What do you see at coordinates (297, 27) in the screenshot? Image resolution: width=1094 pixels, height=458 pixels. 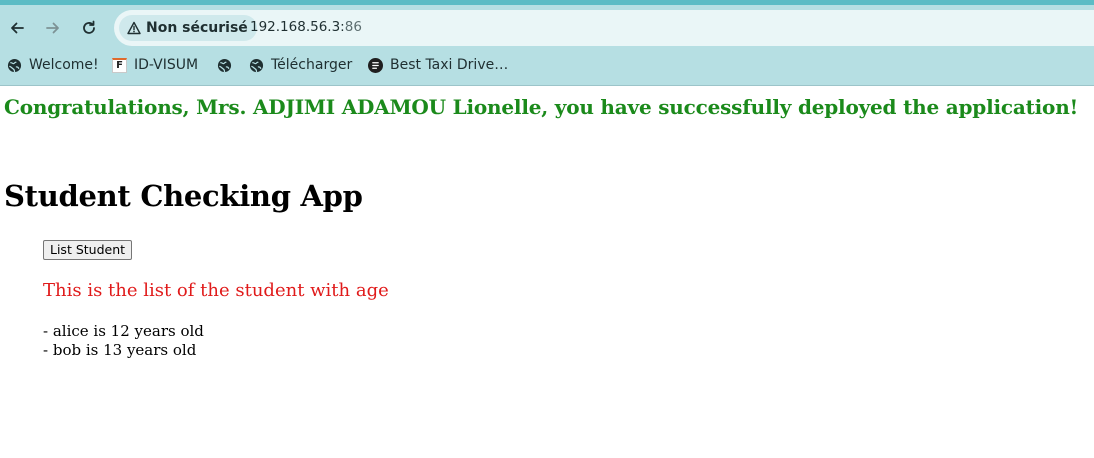 I see `url-host: 192.168.56.3:` at bounding box center [297, 27].